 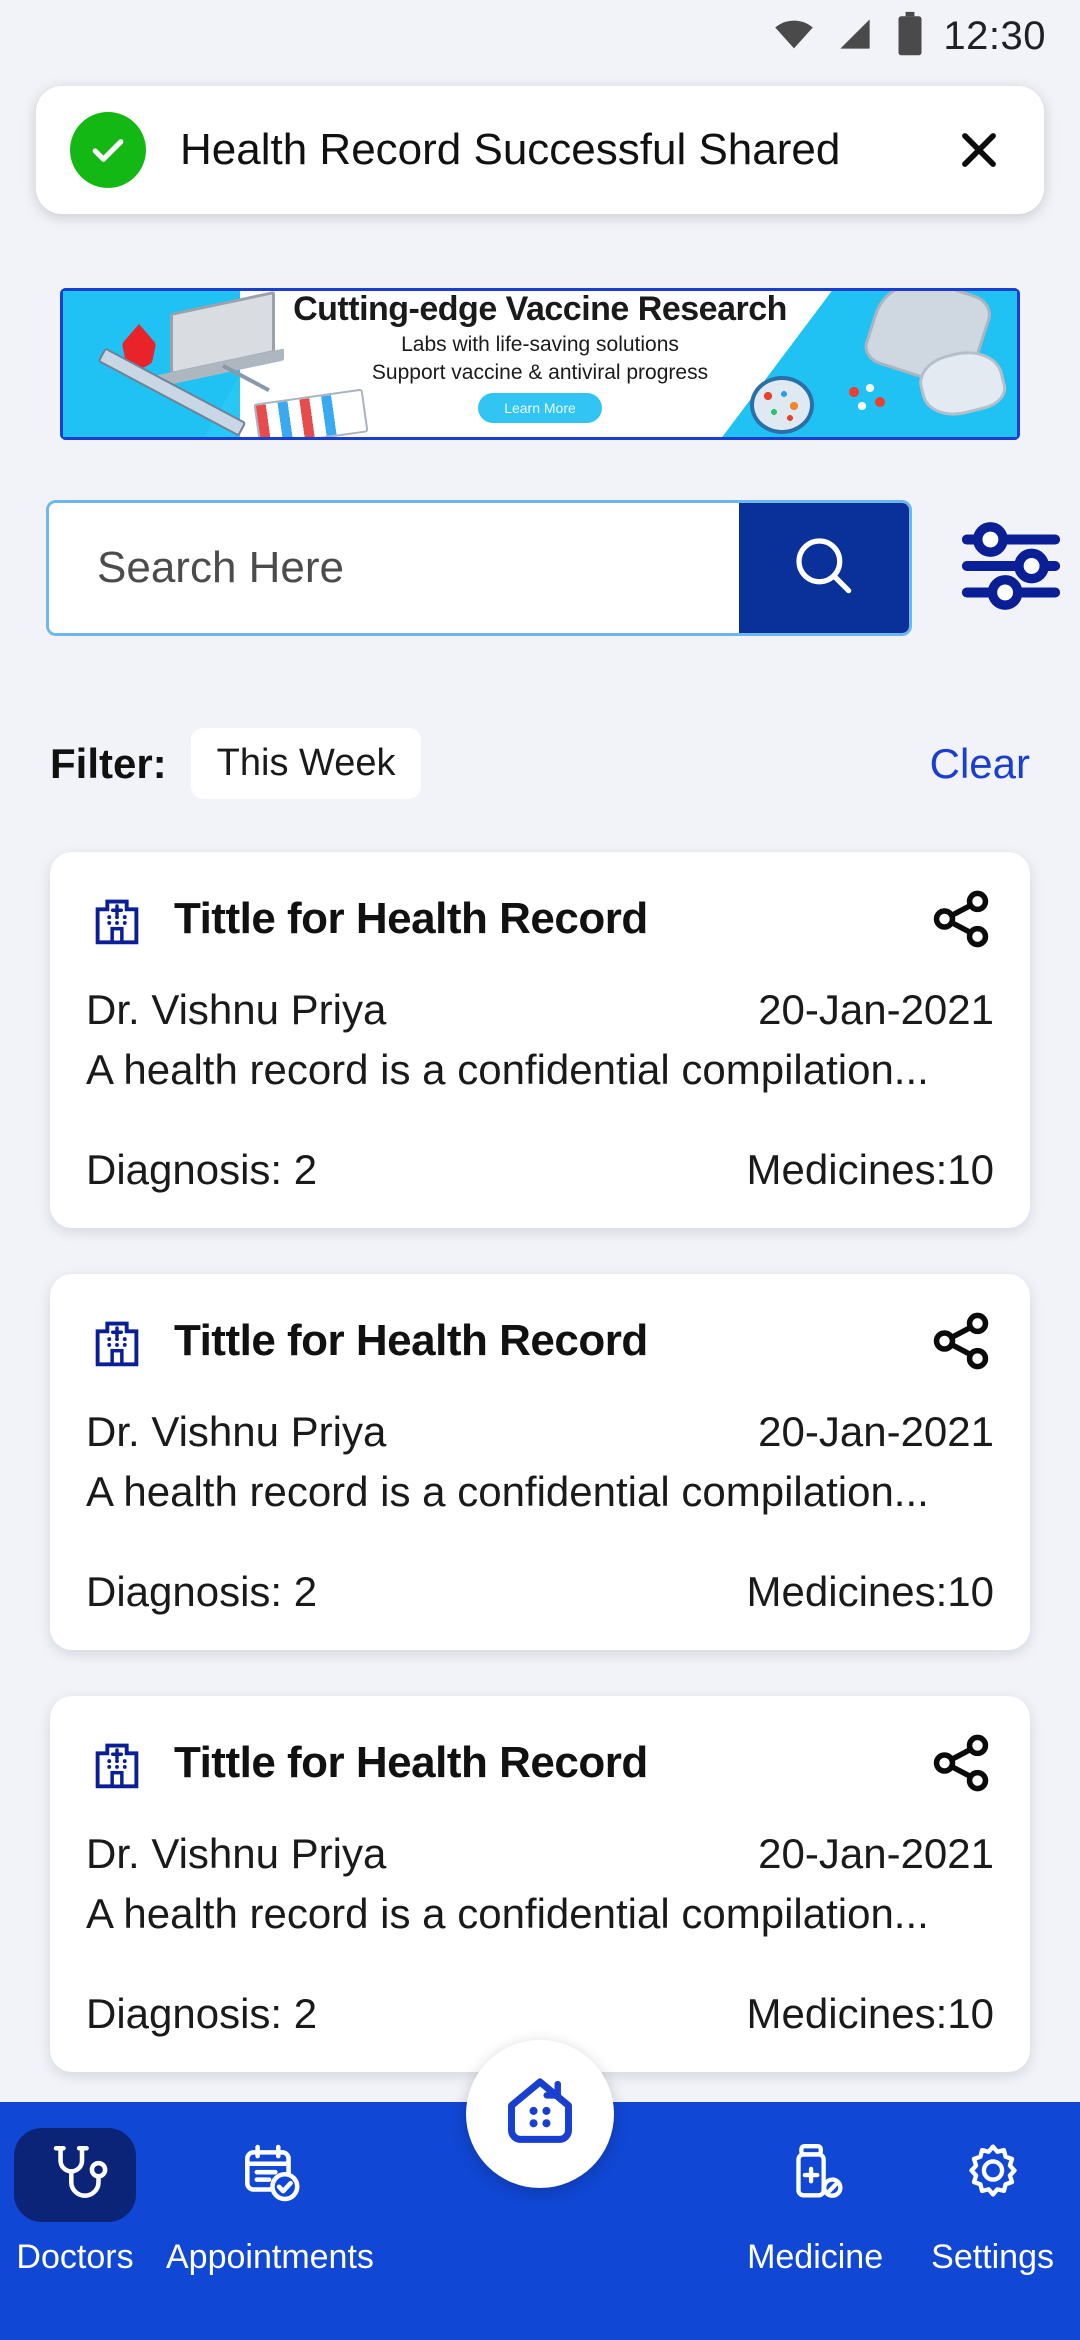 What do you see at coordinates (540, 309) in the screenshot?
I see `banner-headline: Cutting-edge Vaccine Research` at bounding box center [540, 309].